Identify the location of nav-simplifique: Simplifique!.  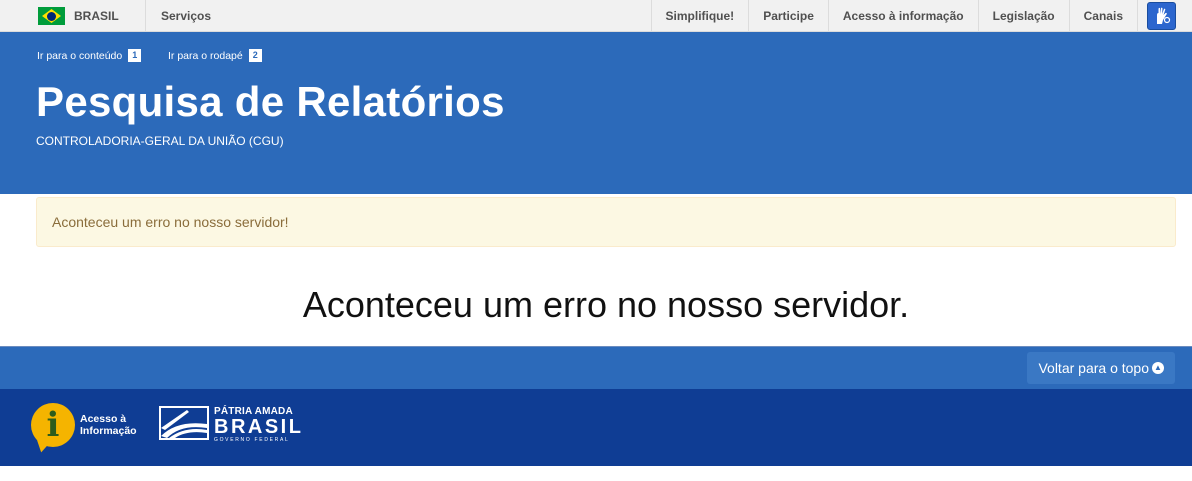
(699, 16).